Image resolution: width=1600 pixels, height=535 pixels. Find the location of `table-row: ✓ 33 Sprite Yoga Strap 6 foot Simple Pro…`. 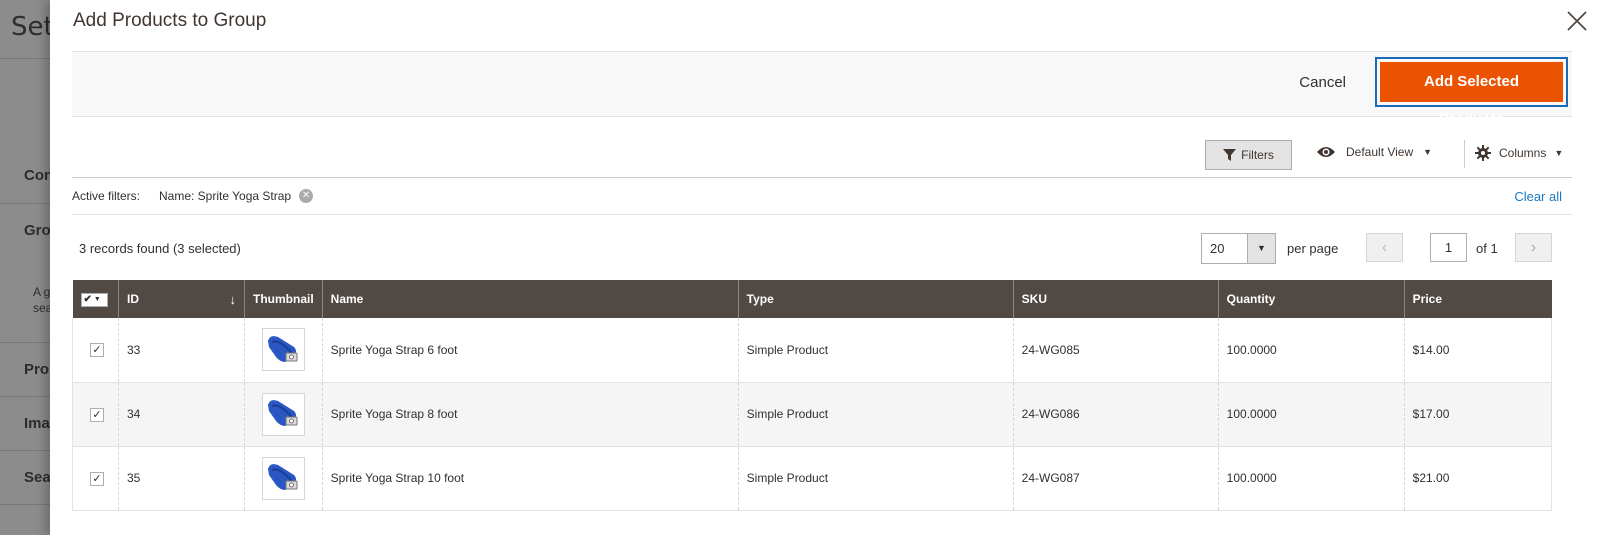

table-row: ✓ 33 Sprite Yoga Strap 6 foot Simple Pro… is located at coordinates (812, 350).